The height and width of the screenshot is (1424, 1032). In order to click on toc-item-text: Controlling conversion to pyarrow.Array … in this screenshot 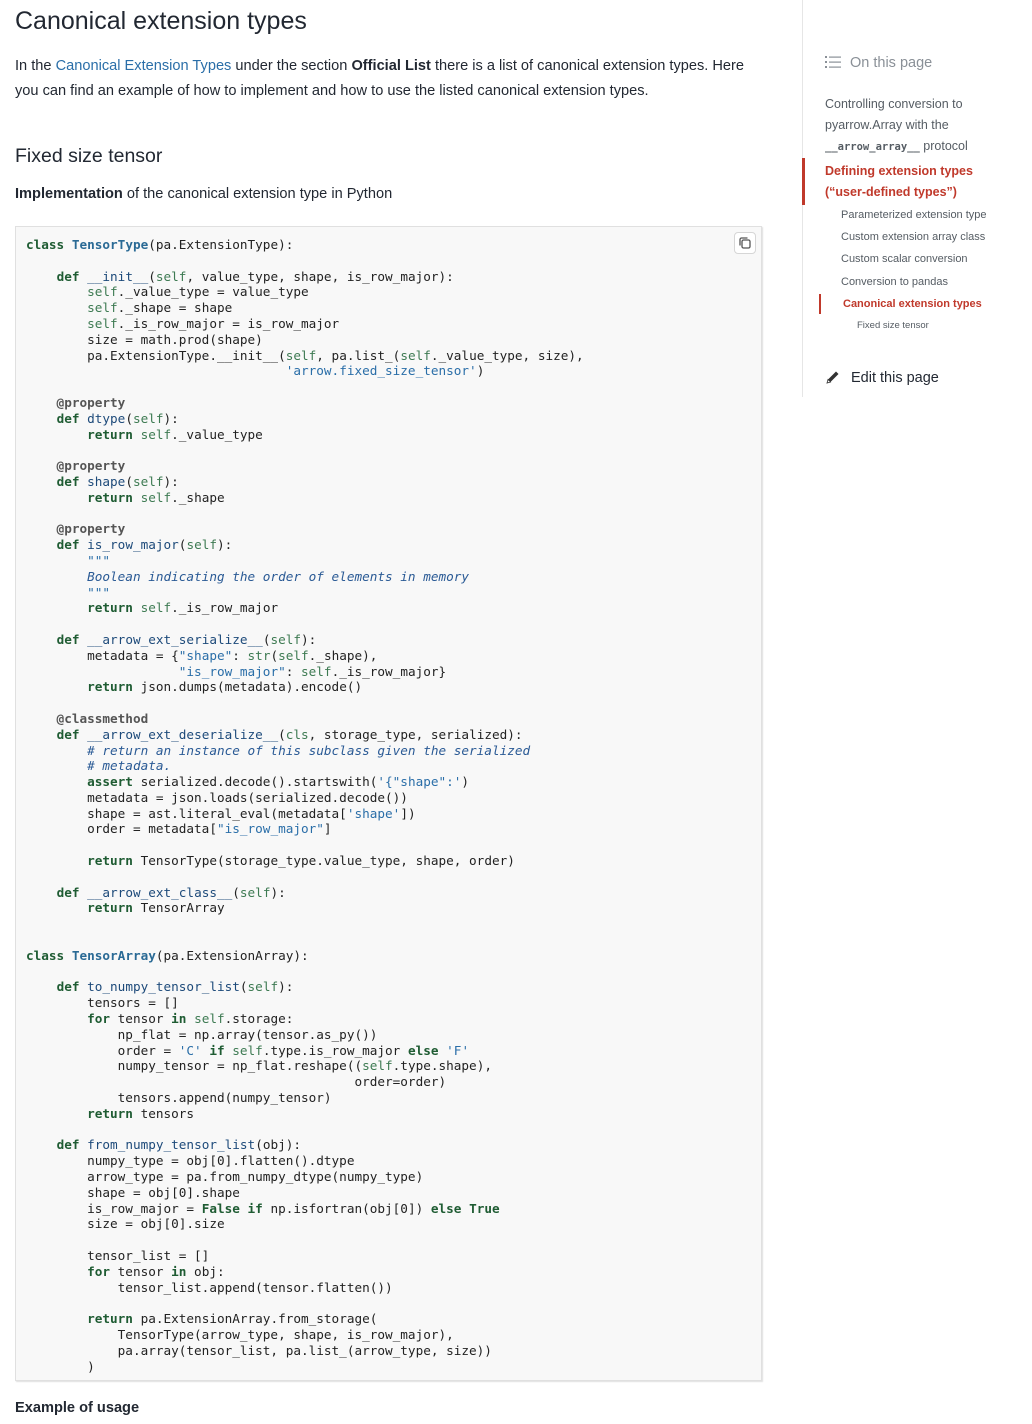, I will do `click(894, 114)`.